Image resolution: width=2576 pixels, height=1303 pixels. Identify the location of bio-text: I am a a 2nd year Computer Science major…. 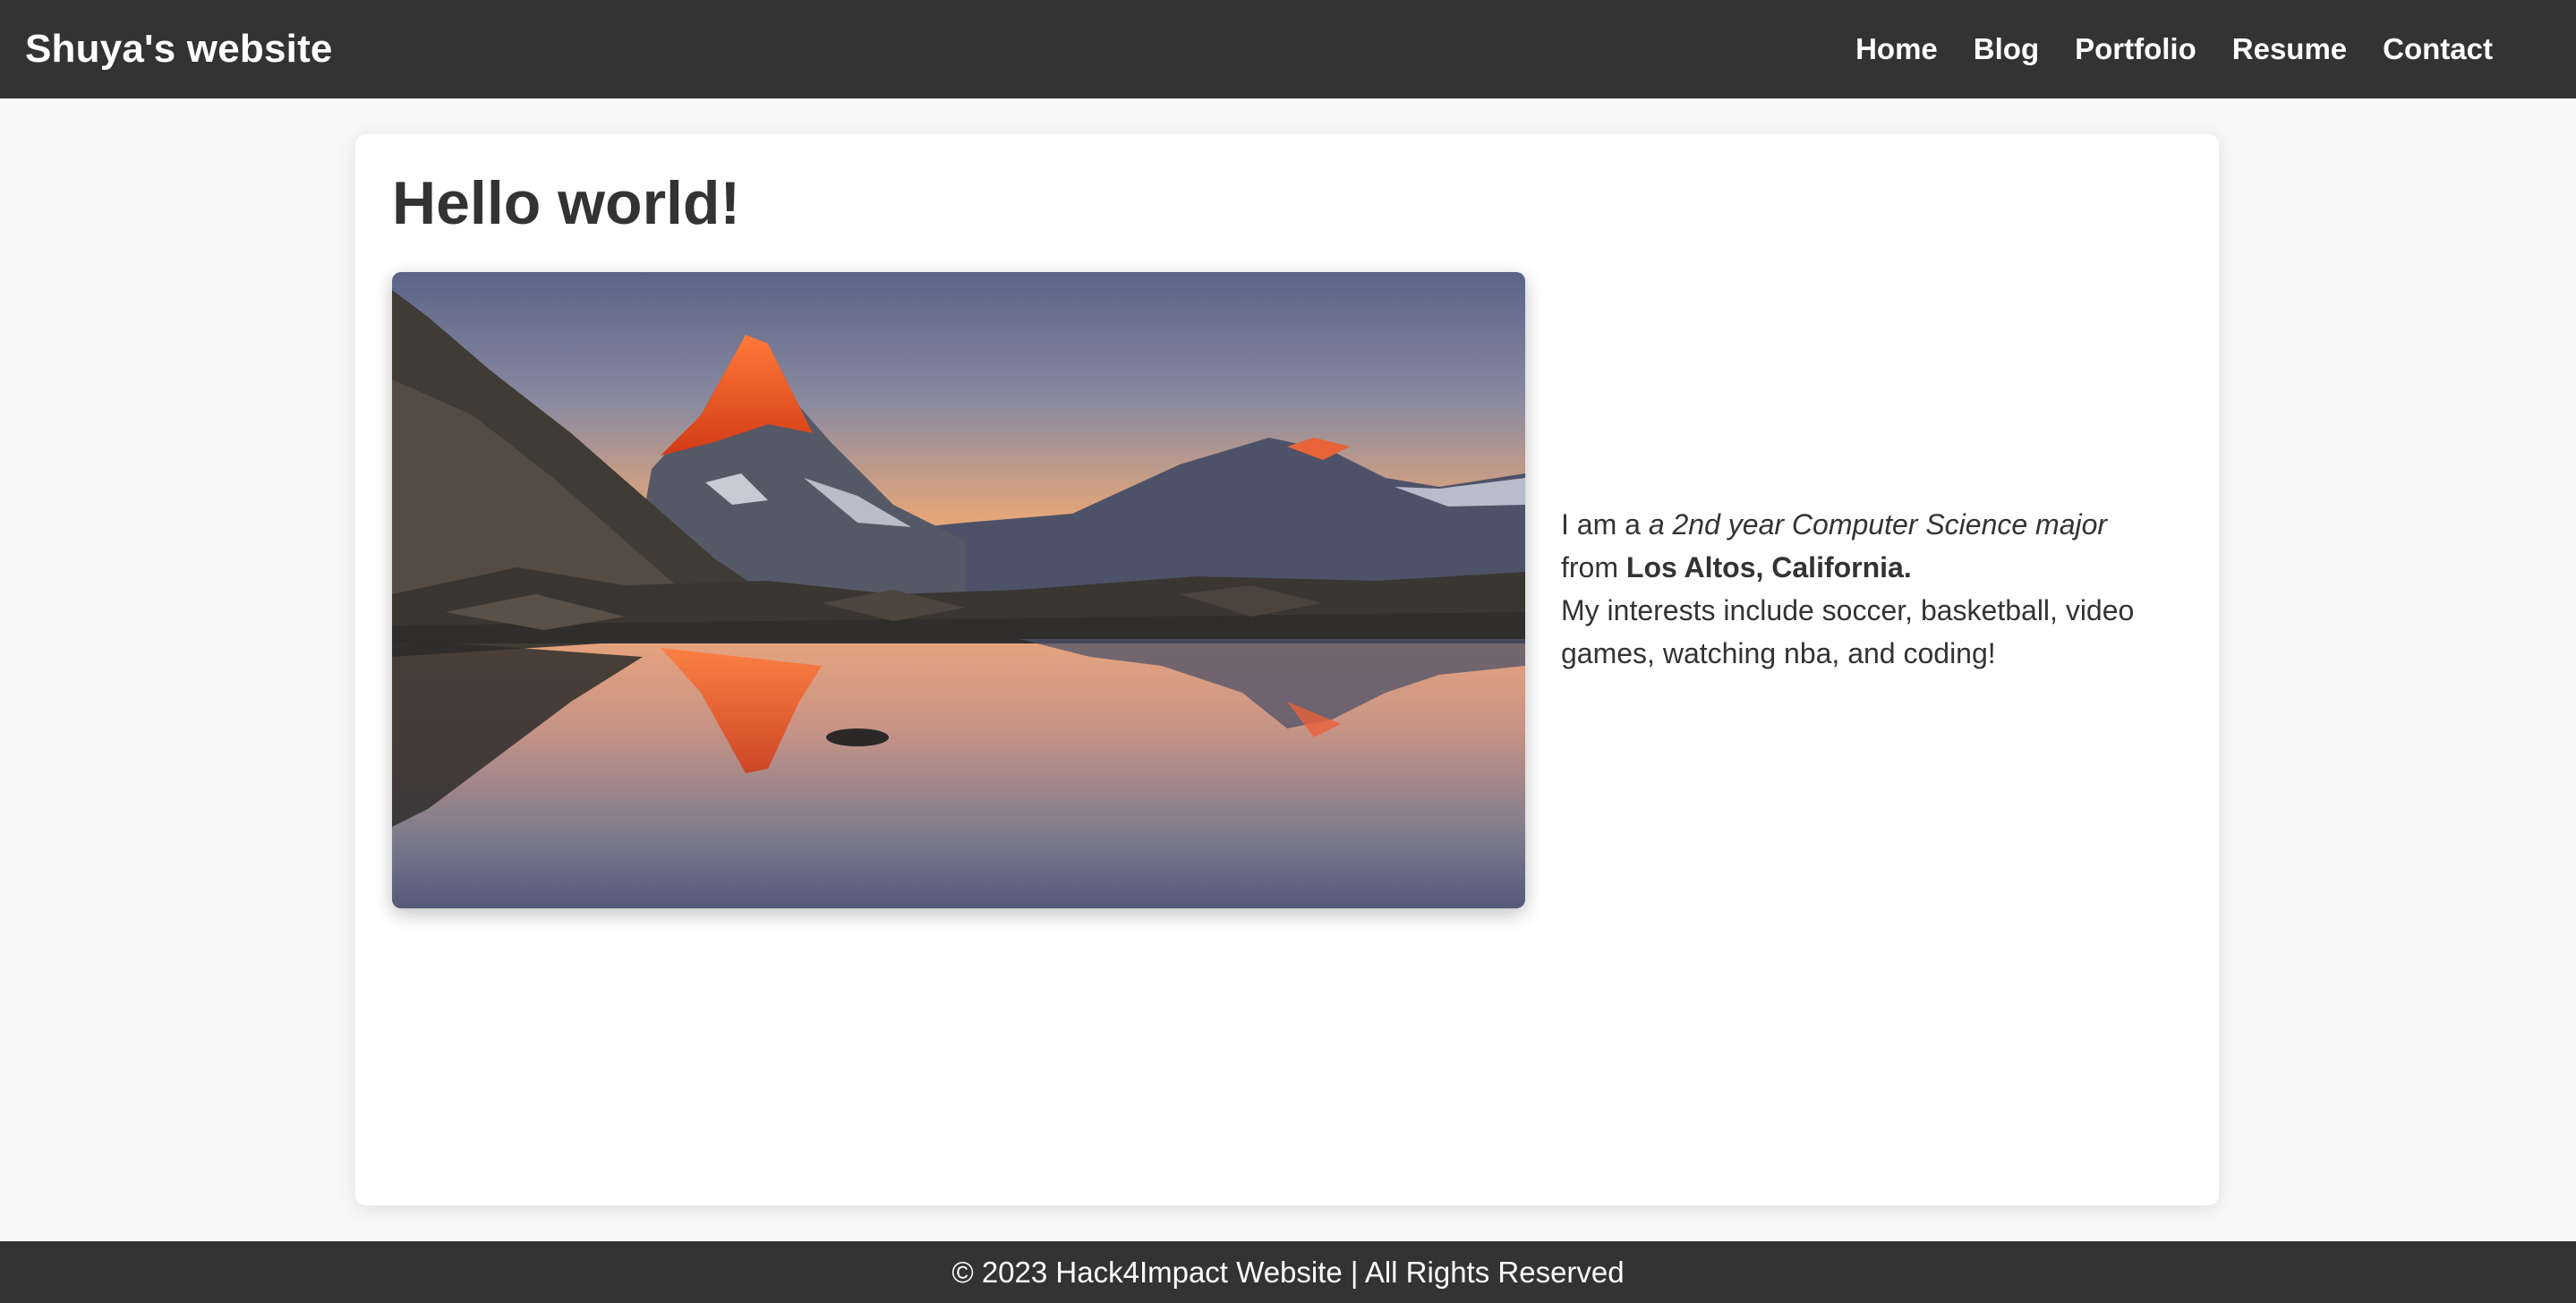
(1861, 589).